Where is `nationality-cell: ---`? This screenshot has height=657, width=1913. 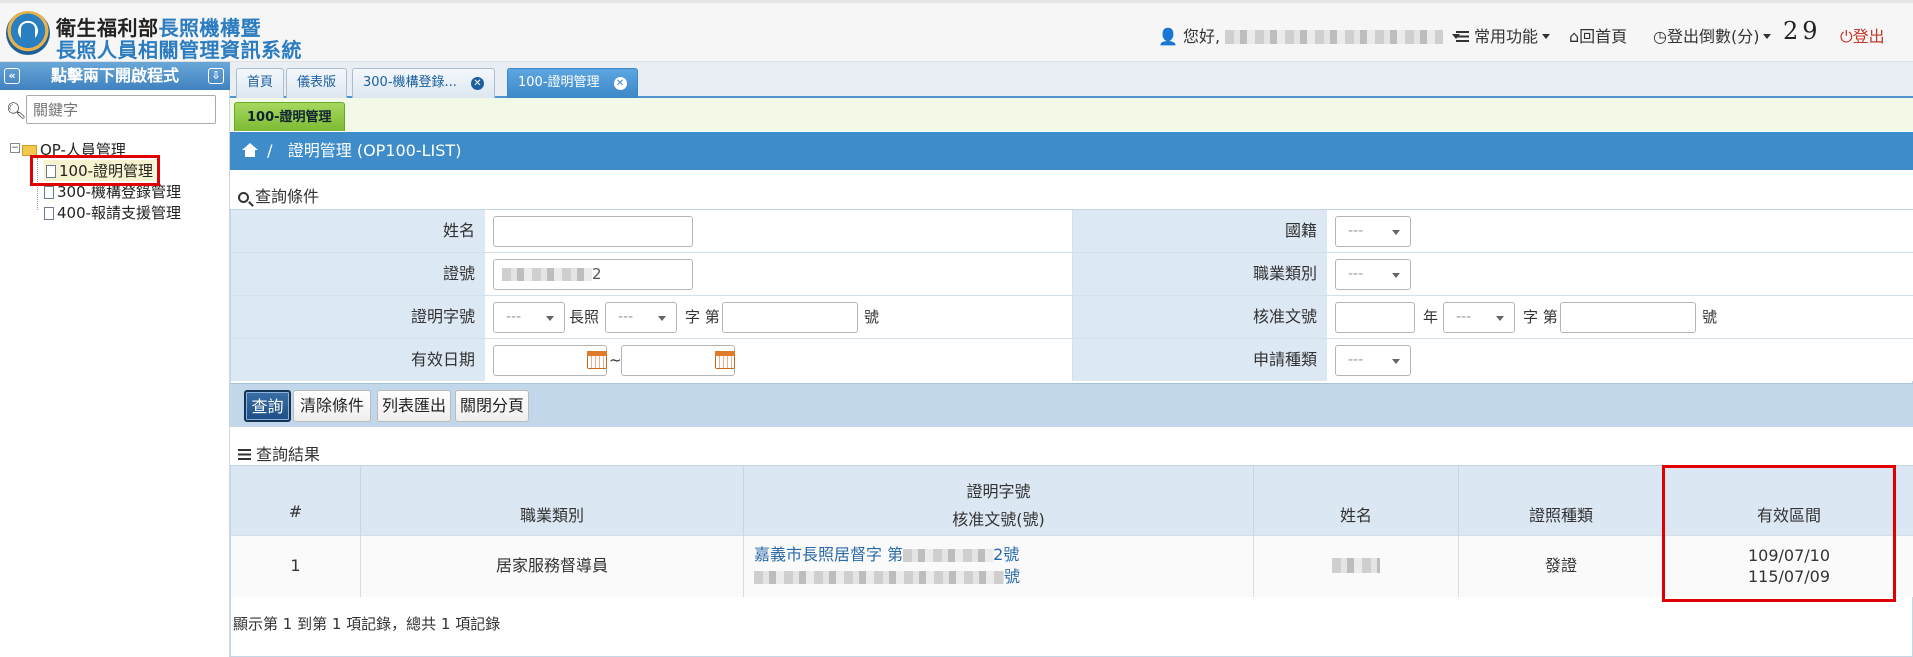
nationality-cell: --- is located at coordinates (1620, 231).